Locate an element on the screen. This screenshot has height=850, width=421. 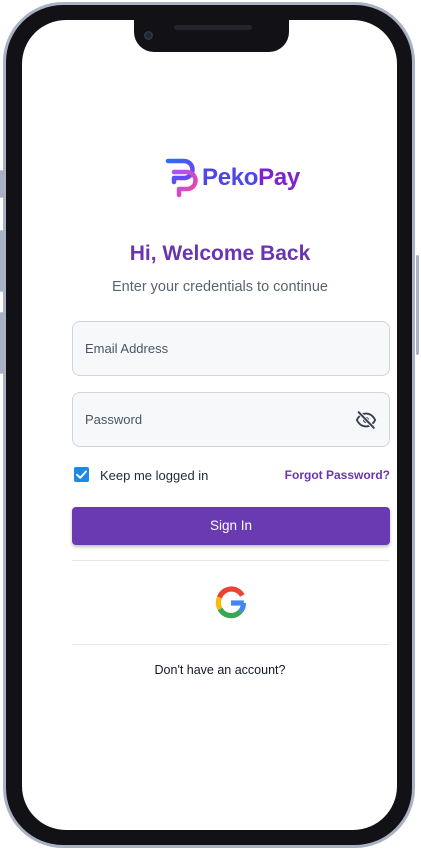
side-button-power is located at coordinates (417, 305).